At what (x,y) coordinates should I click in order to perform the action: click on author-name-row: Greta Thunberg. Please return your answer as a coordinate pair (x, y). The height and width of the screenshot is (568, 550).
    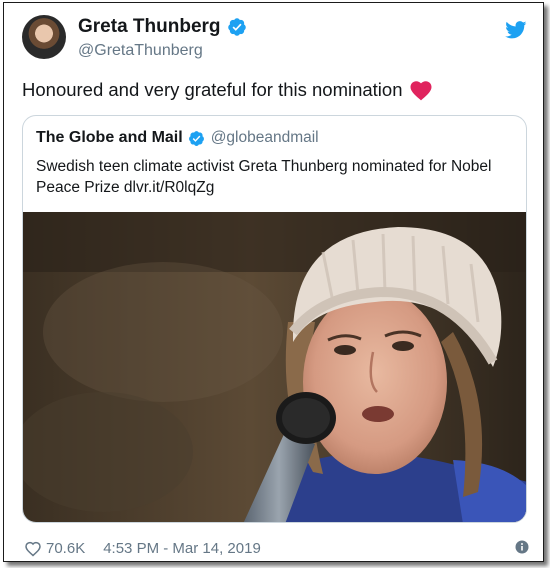
    Looking at the image, I should click on (162, 27).